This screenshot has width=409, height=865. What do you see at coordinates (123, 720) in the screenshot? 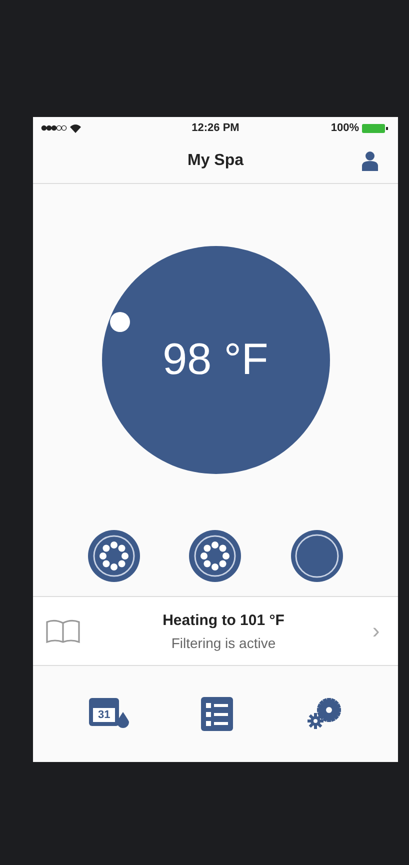
I see `drop-icon` at bounding box center [123, 720].